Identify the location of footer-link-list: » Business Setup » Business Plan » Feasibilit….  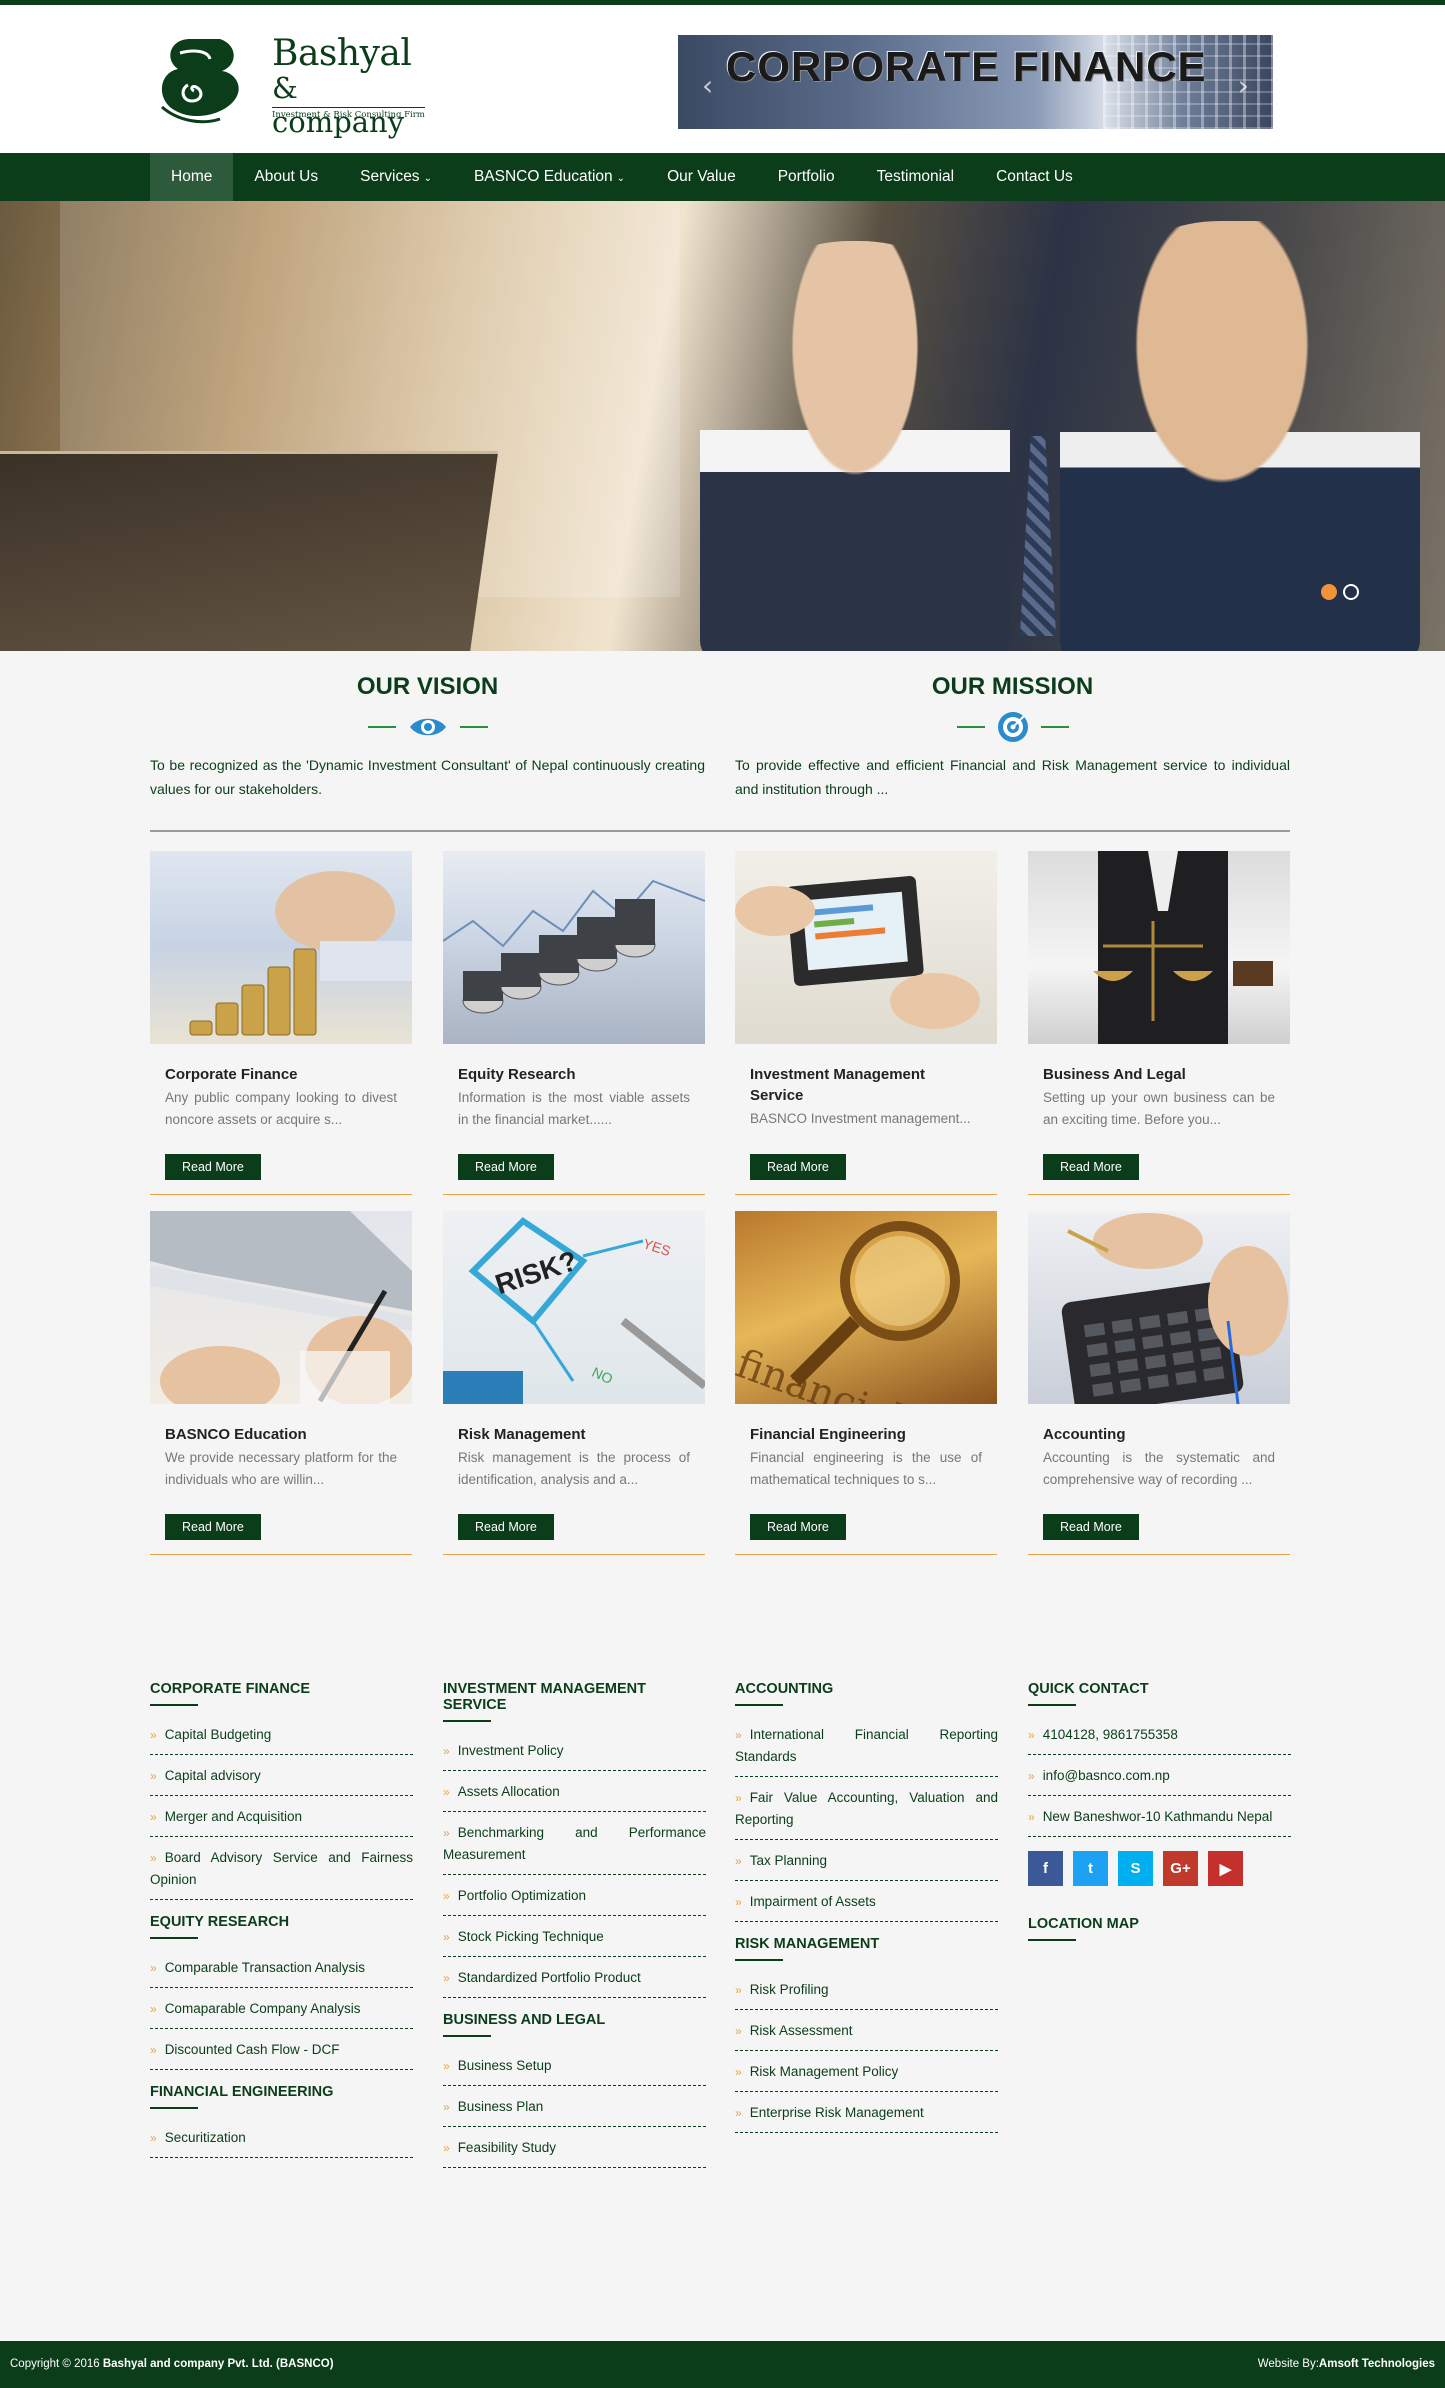
(574, 2106).